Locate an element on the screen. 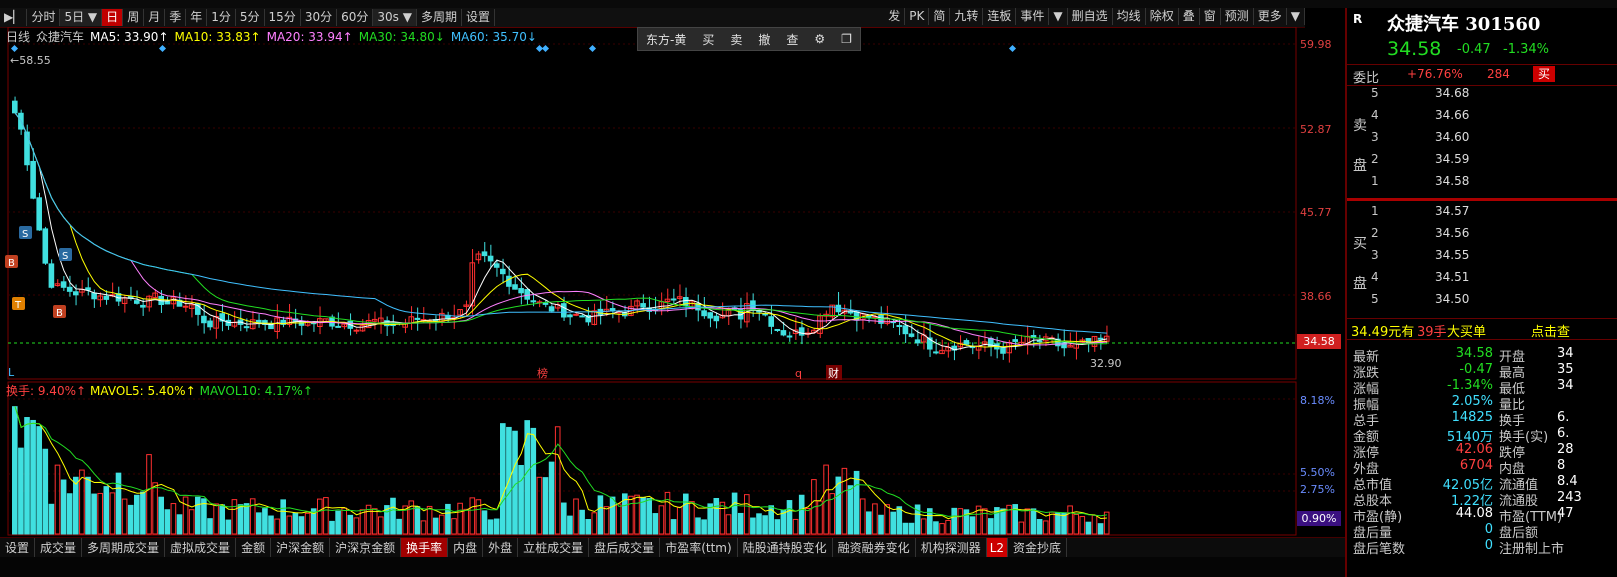 The width and height of the screenshot is (1617, 577). buy-button: 买 is located at coordinates (1544, 74).